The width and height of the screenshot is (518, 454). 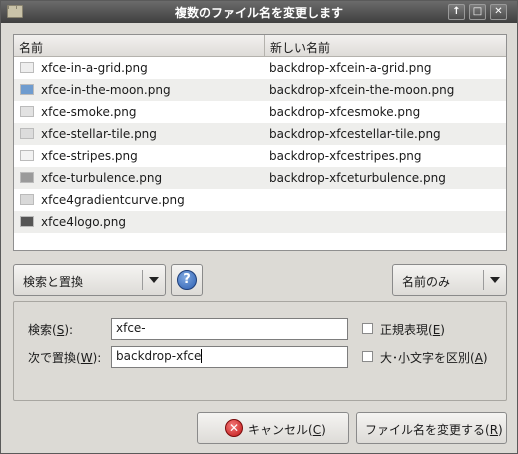 I want to click on window-title: 複数のファイル名を変更します, so click(x=258, y=13).